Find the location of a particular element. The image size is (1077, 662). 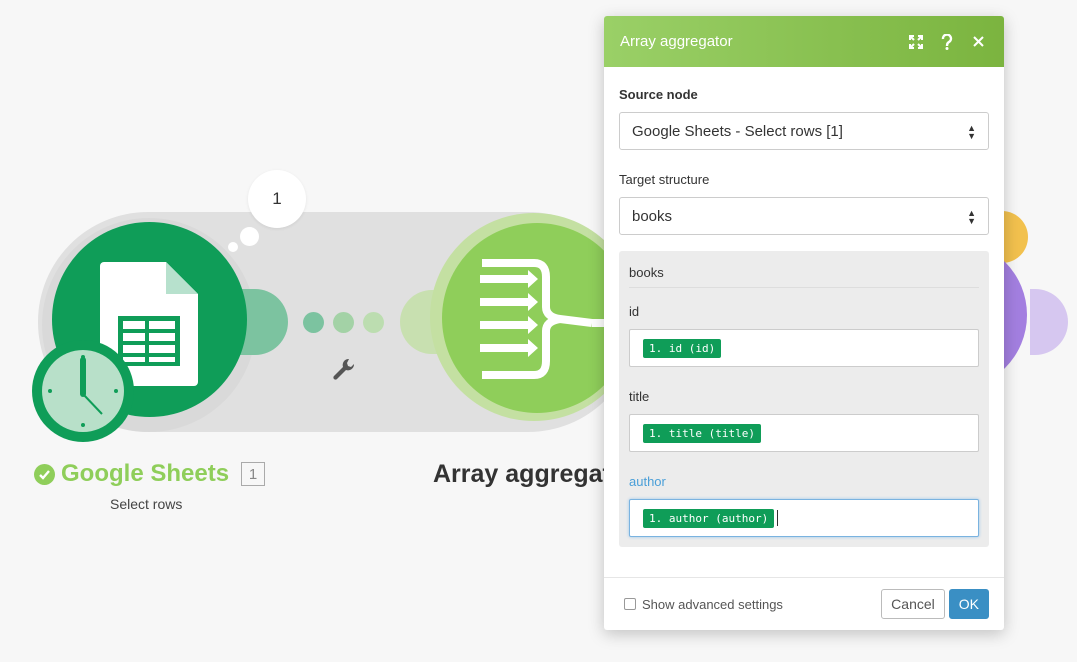

ok-button: OK is located at coordinates (968, 604).